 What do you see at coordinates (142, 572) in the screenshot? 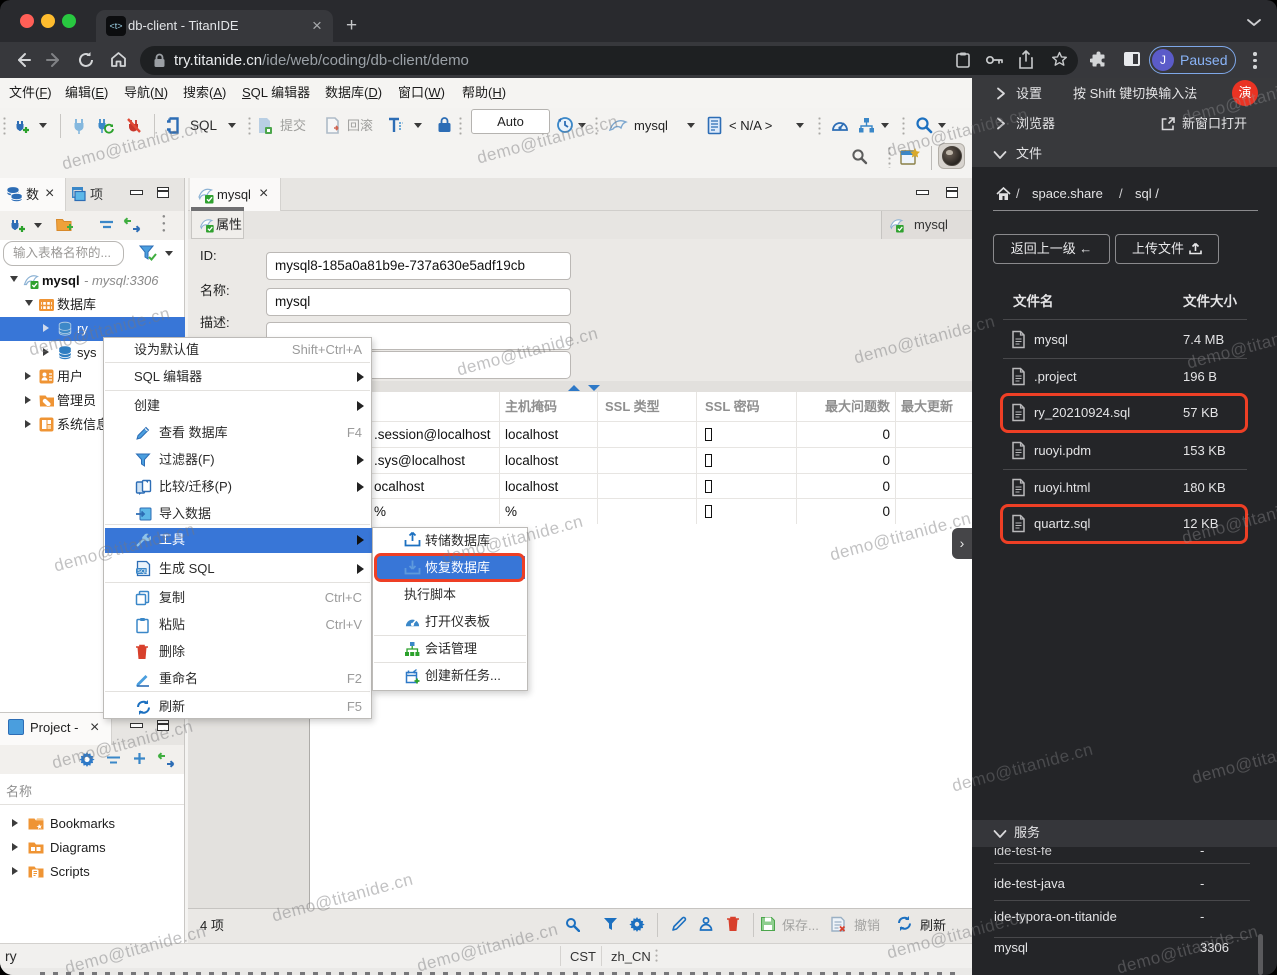
I see `svg-text: SQL` at bounding box center [142, 572].